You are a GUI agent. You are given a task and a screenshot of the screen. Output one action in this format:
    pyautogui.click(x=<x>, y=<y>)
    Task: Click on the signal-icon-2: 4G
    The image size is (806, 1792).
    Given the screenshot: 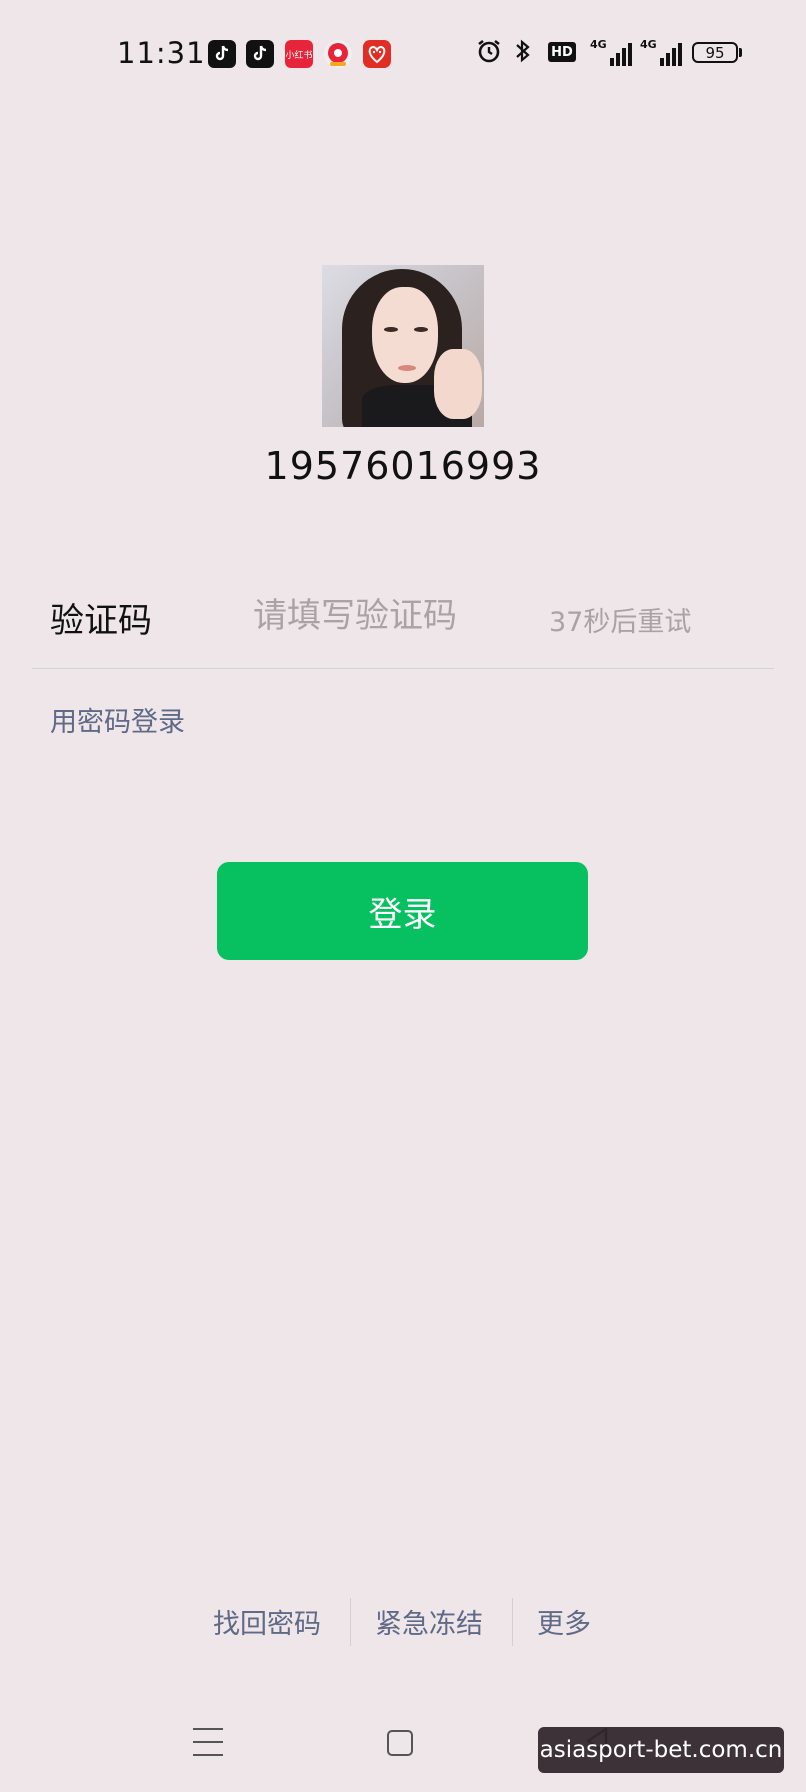 What is the action you would take?
    pyautogui.click(x=661, y=52)
    